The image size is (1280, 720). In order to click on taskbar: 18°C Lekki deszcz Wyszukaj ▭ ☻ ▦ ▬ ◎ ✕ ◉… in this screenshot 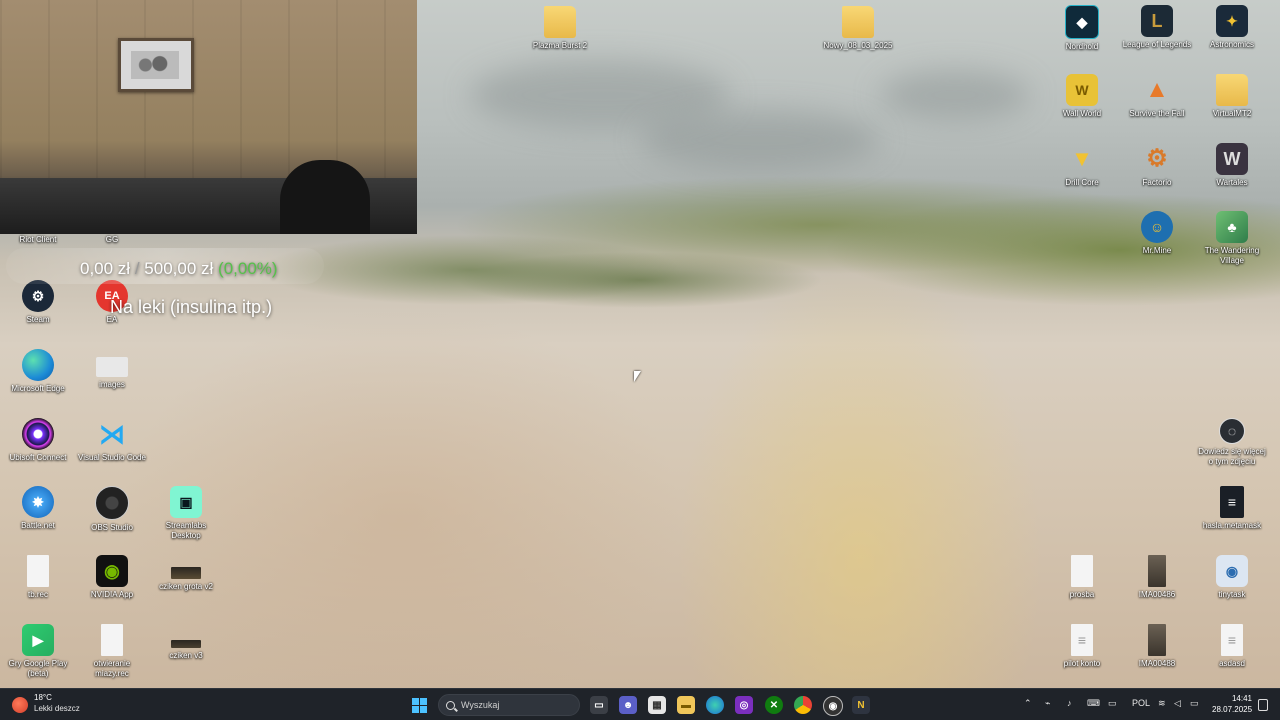, I will do `click(640, 704)`.